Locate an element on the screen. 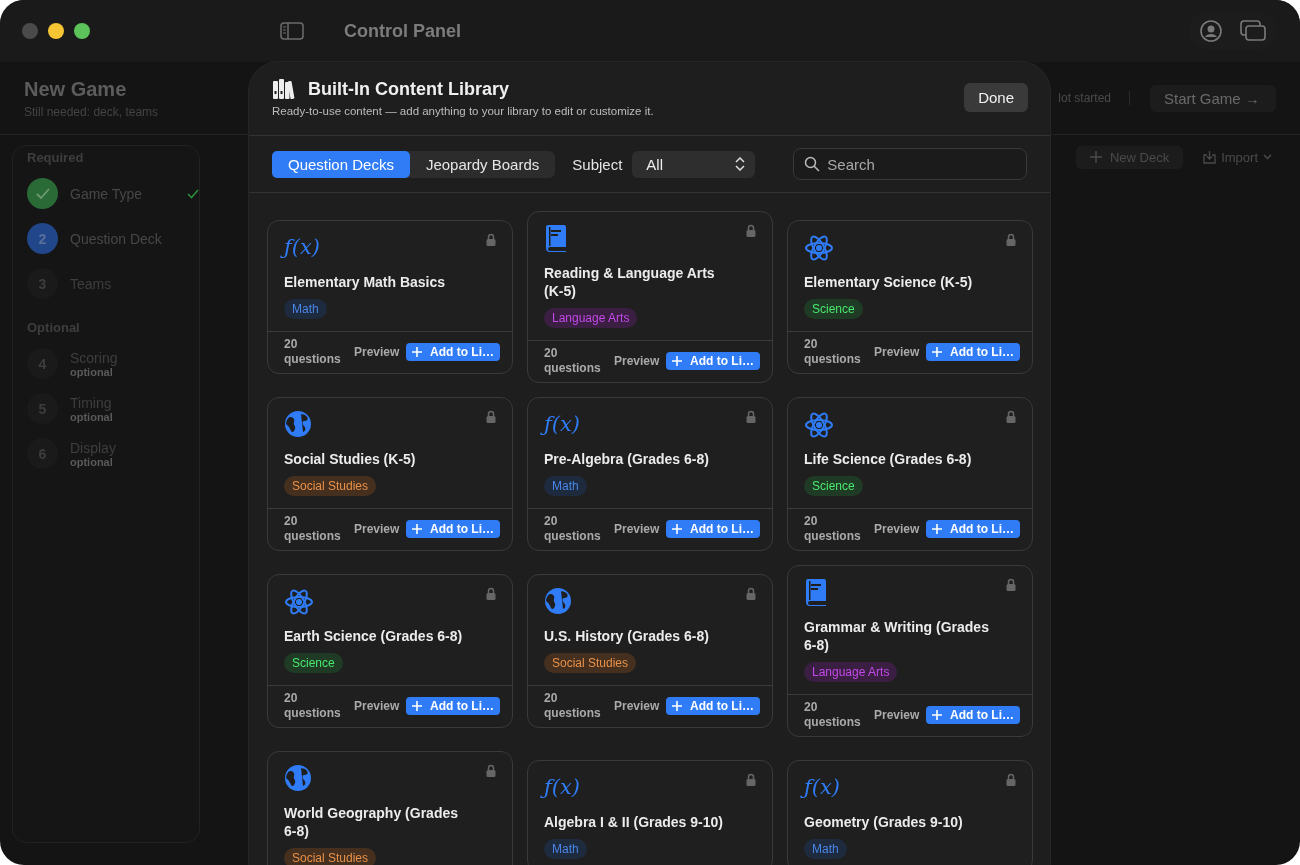 The height and width of the screenshot is (865, 1300). done-button: Done is located at coordinates (996, 97).